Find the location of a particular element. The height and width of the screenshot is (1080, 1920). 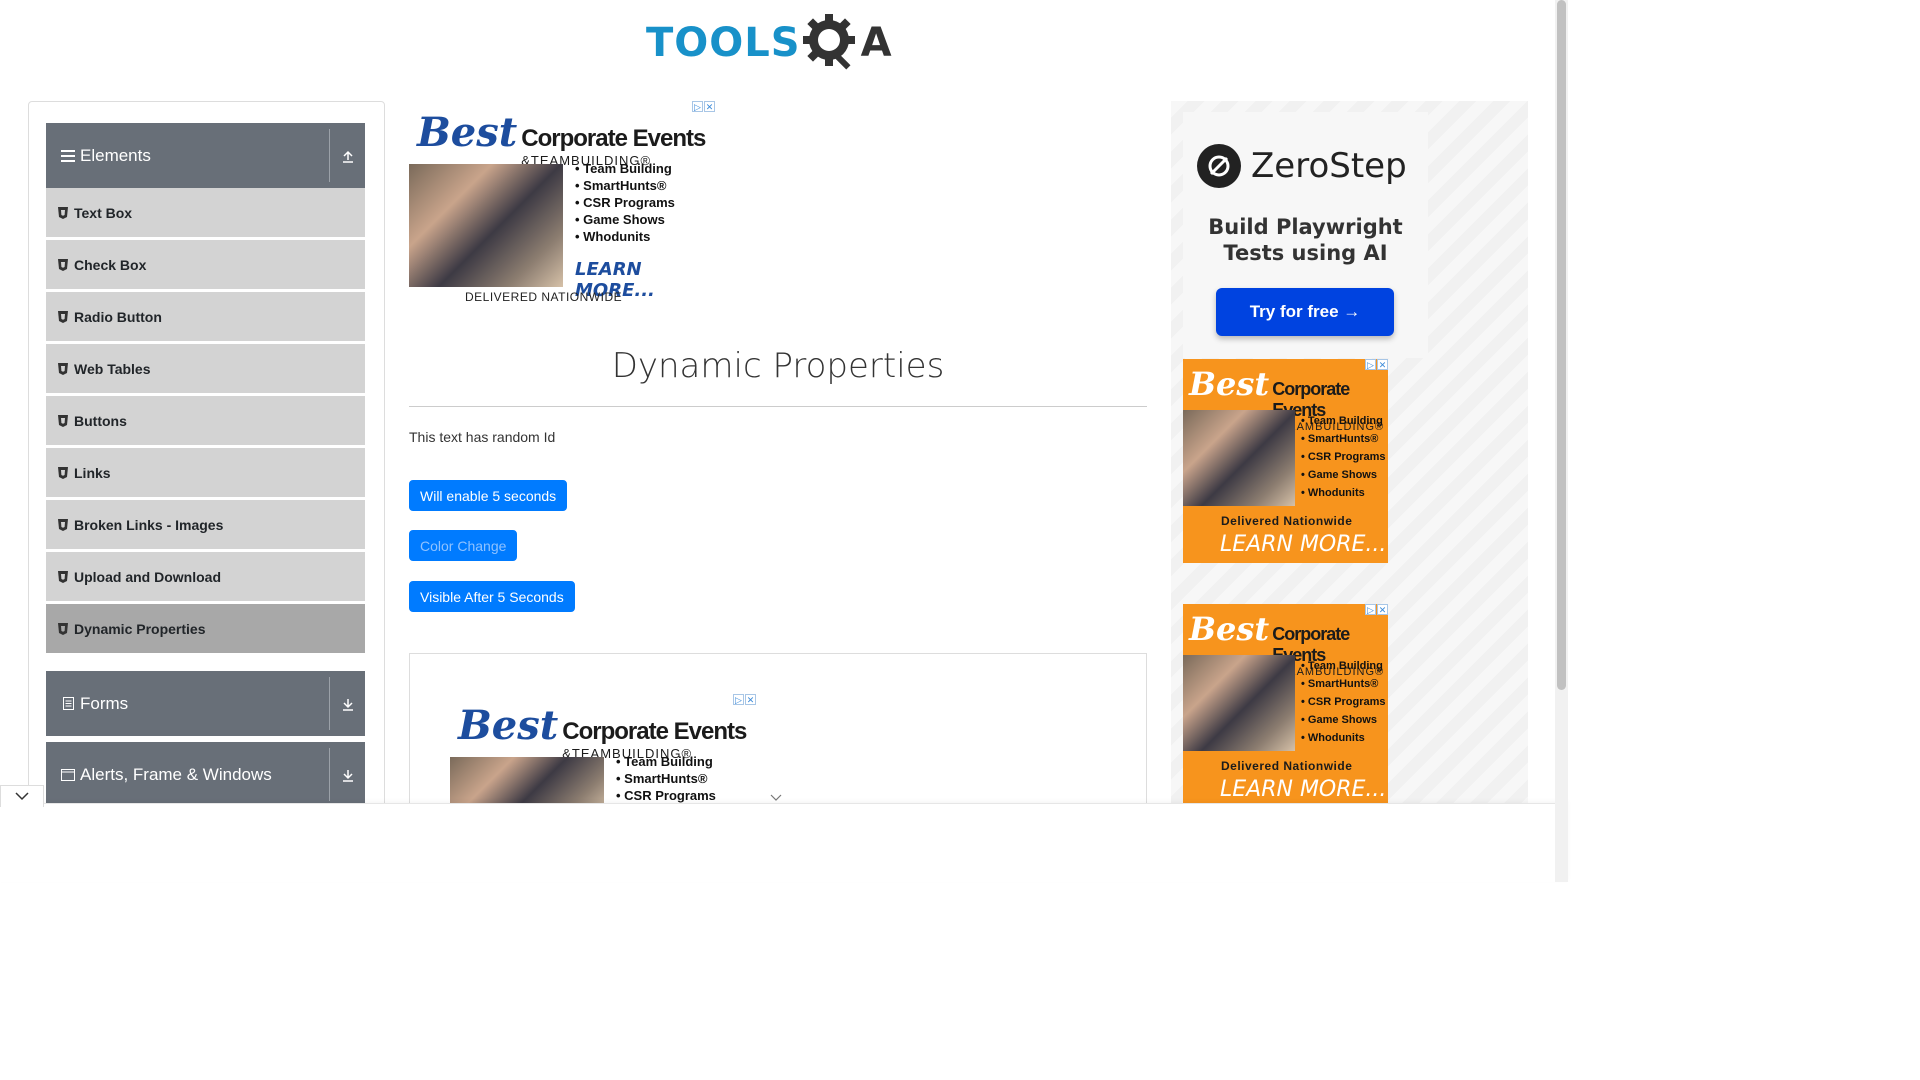

collapse-bottom-bar-button is located at coordinates (22, 796).